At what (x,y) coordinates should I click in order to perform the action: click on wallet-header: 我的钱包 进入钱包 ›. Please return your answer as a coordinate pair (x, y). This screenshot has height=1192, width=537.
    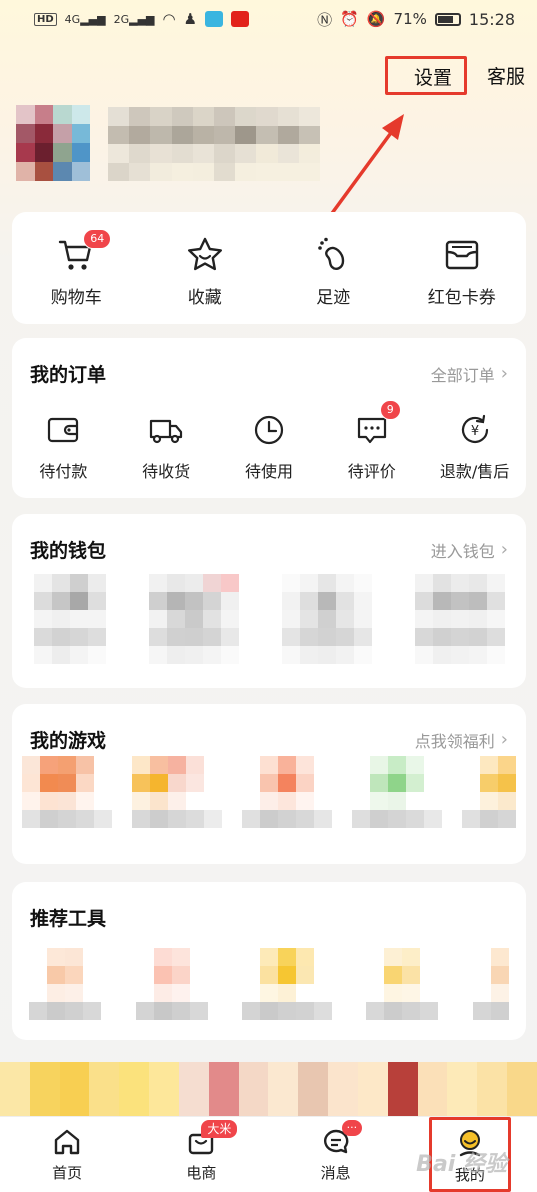
    Looking at the image, I should click on (269, 549).